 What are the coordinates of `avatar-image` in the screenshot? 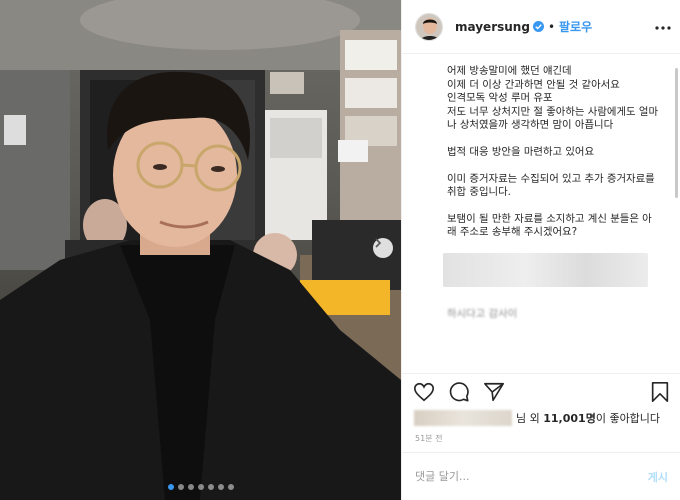 It's located at (429, 26).